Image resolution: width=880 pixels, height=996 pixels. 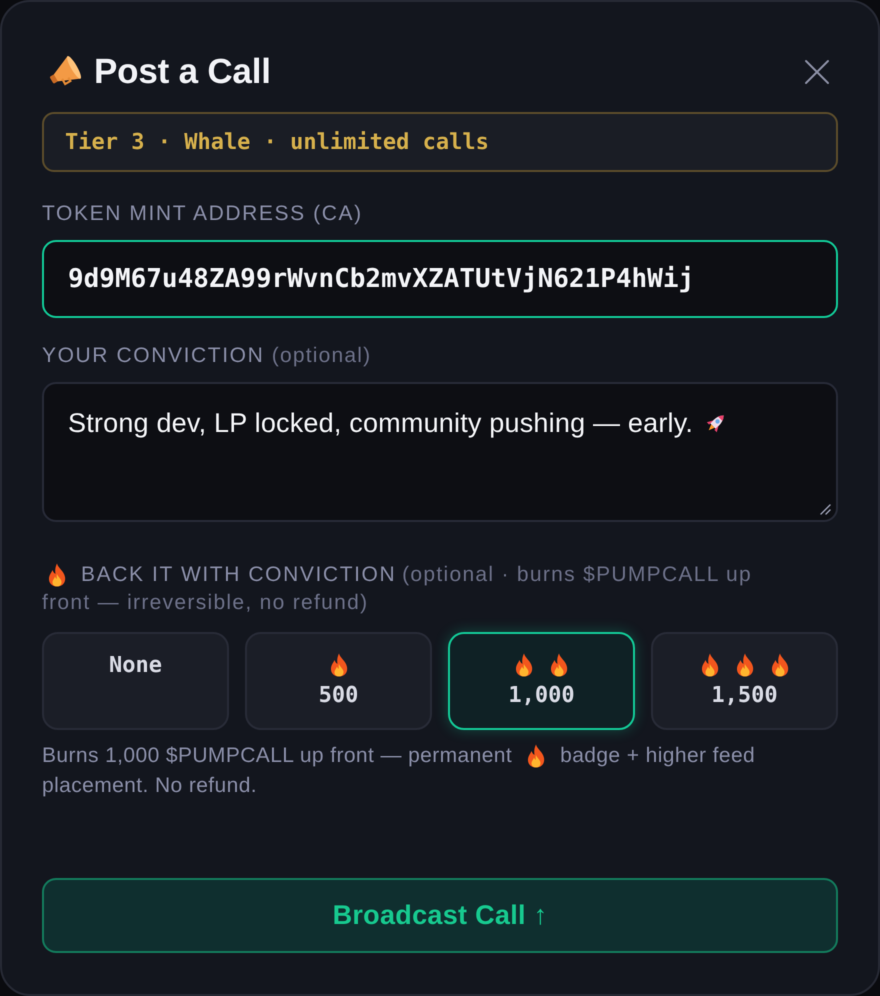 I want to click on mint-address-field: 9d9M67u48ZA99rWvnCb2mvXZATUtVjN621P4hWij, so click(x=440, y=279).